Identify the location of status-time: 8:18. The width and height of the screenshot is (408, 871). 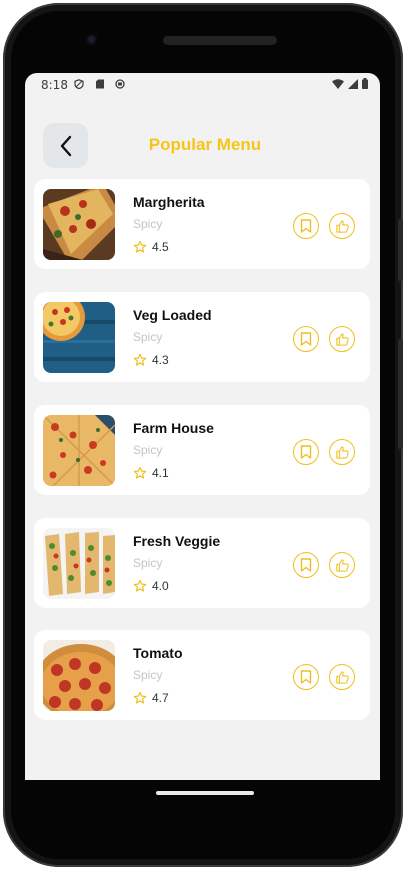
(54, 85).